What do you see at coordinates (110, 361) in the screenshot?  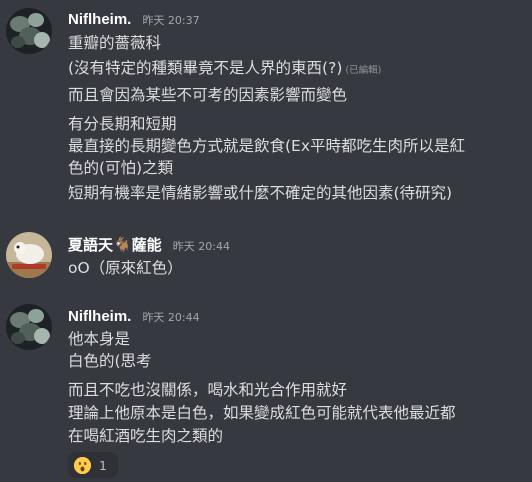 I see `message-line: 白色的(思考` at bounding box center [110, 361].